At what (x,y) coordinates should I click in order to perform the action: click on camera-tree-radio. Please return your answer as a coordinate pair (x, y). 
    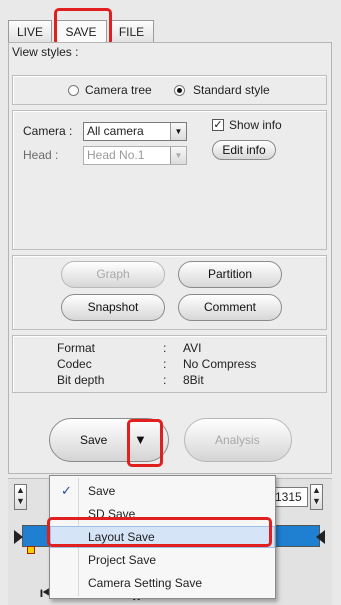
    Looking at the image, I should click on (73, 90).